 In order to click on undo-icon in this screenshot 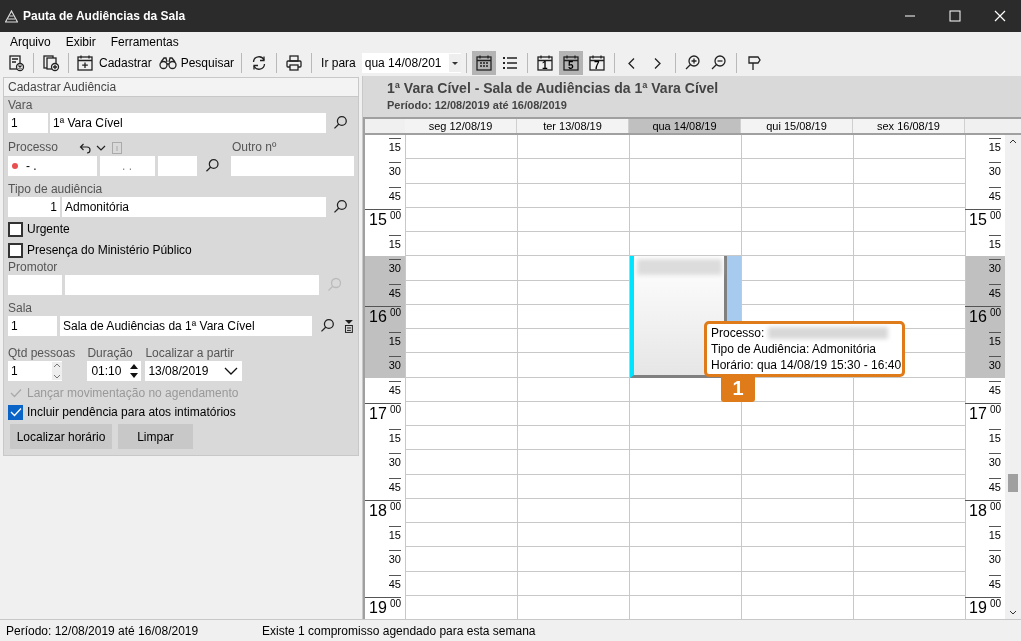, I will do `click(85, 147)`.